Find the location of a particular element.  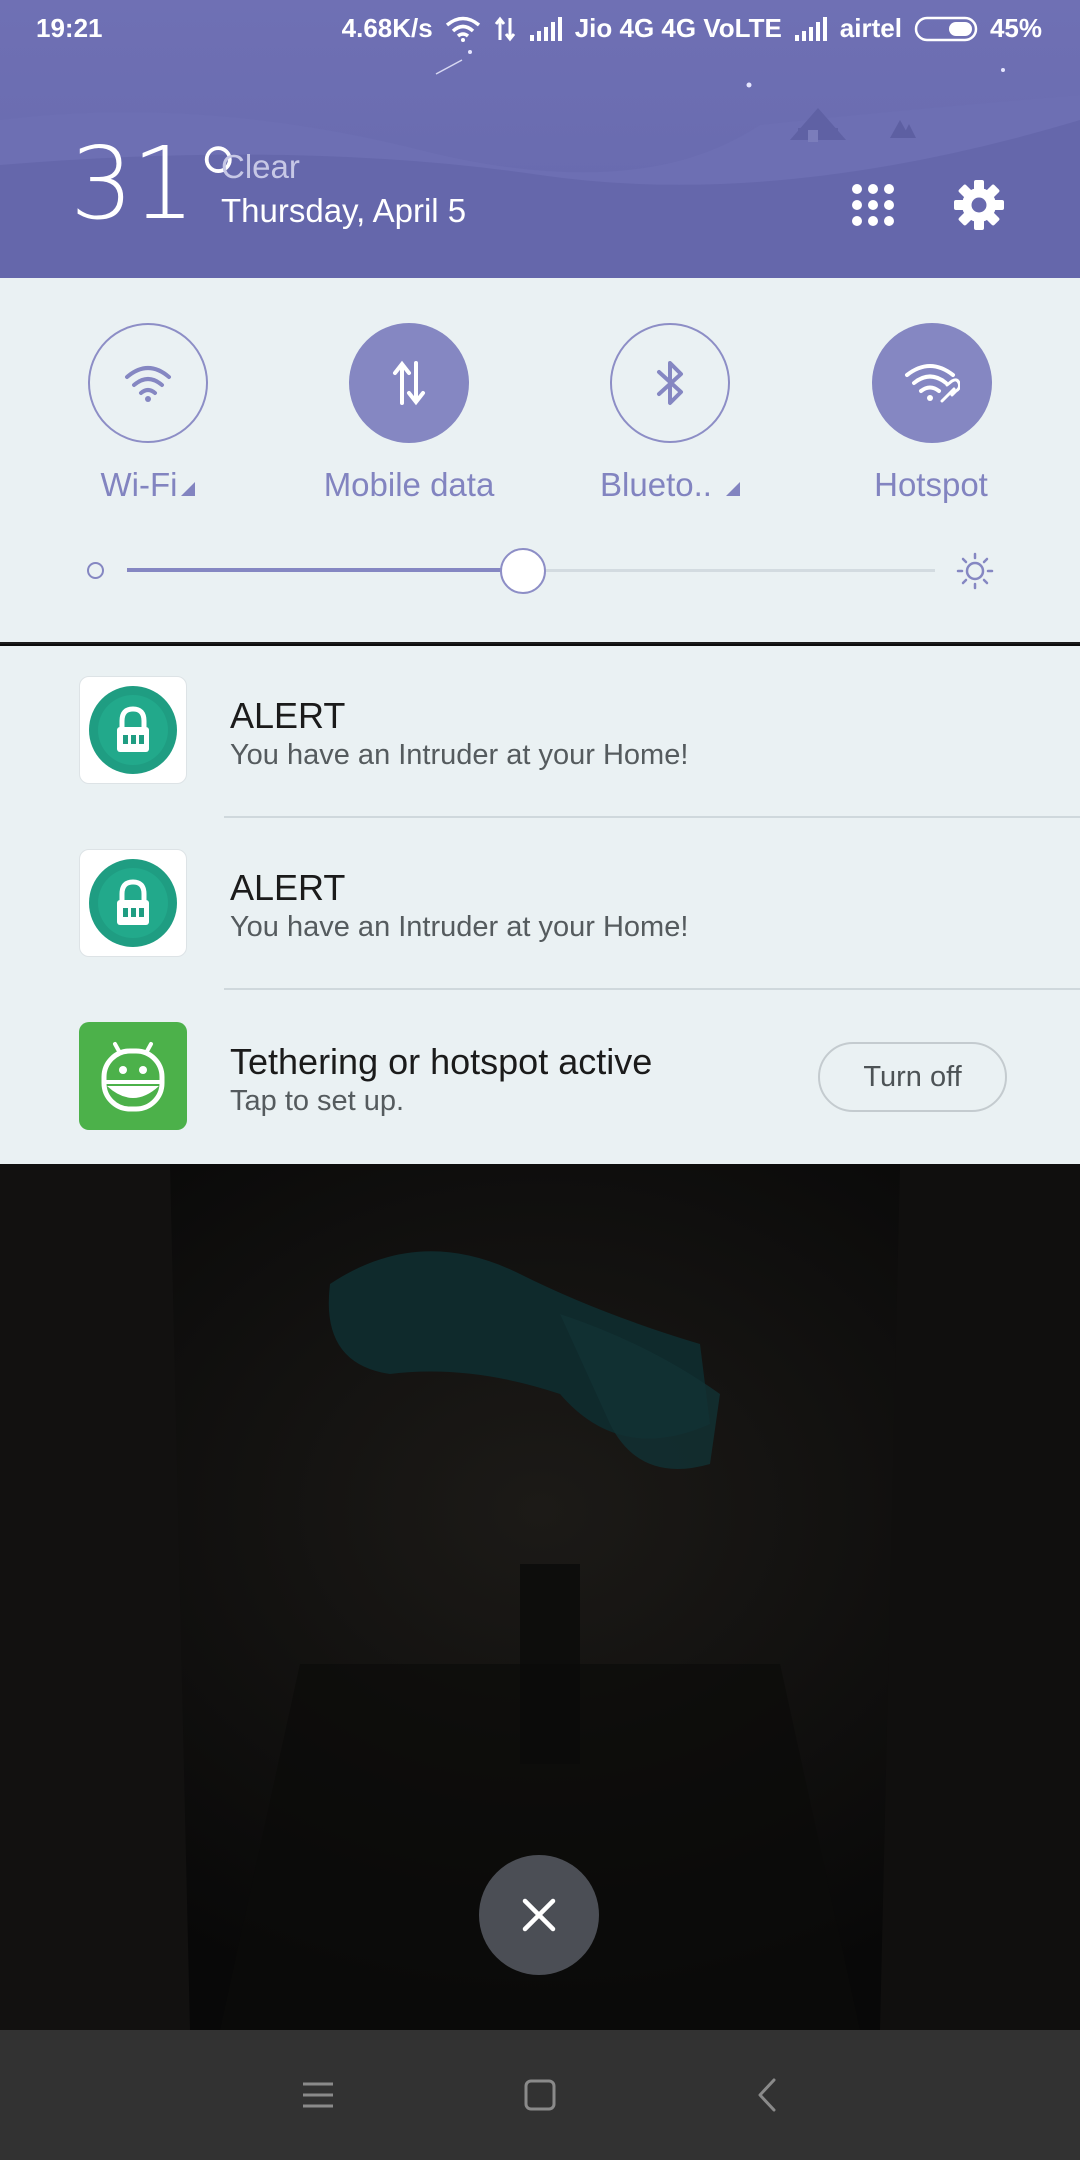

data-transfer-icon is located at coordinates (504, 28).